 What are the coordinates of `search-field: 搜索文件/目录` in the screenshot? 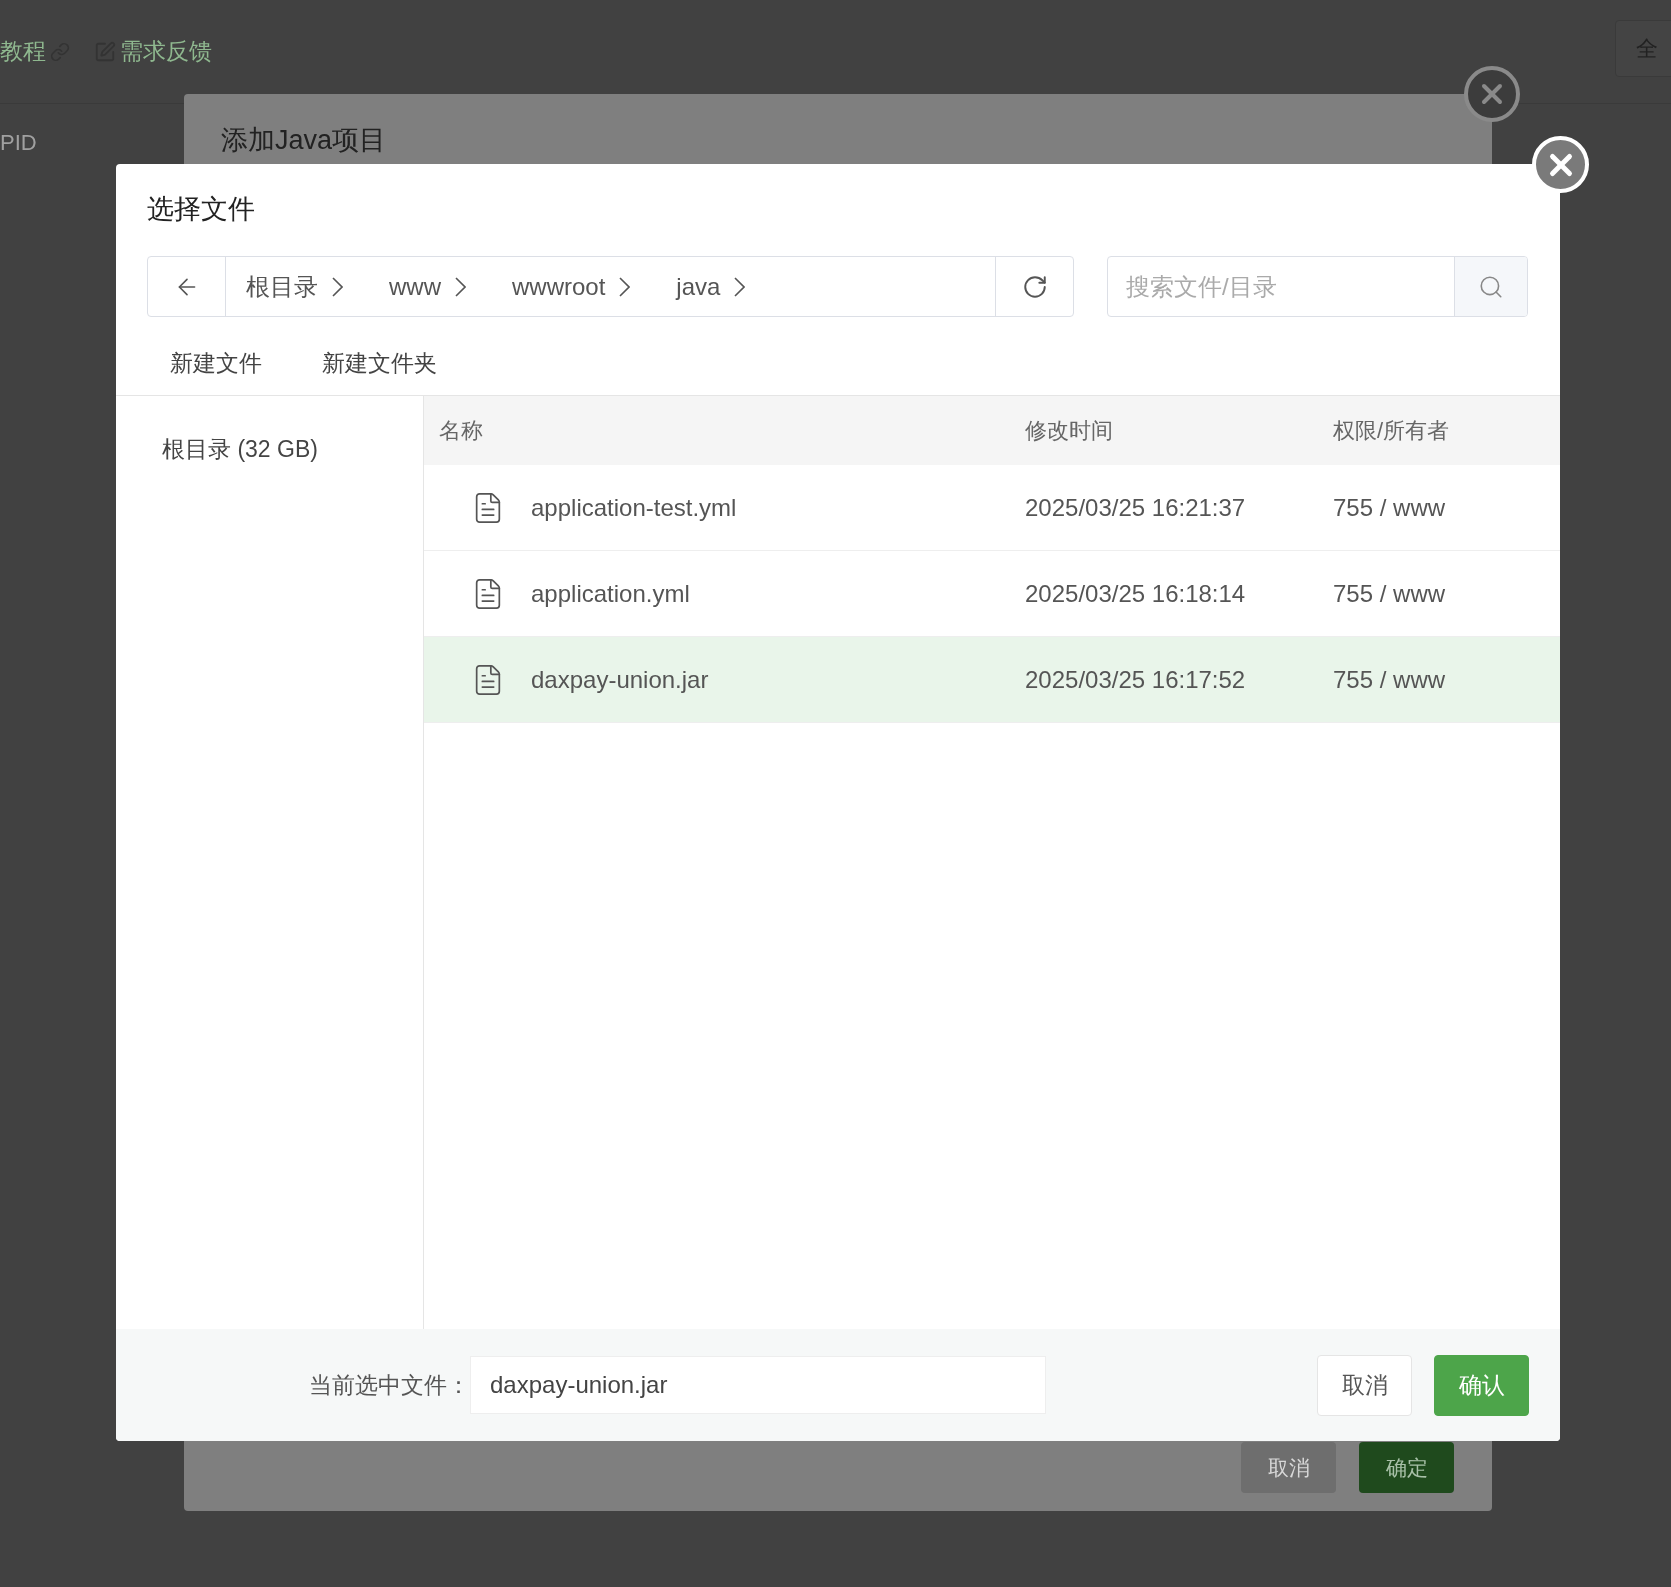 It's located at (1281, 286).